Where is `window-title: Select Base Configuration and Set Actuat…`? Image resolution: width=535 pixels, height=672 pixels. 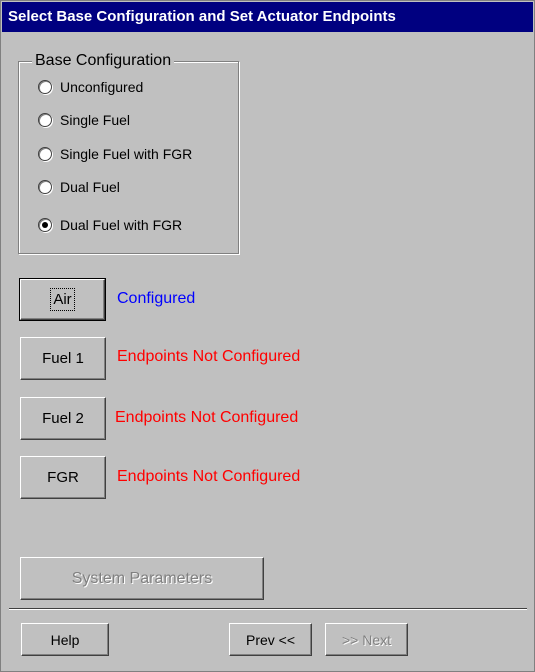 window-title: Select Base Configuration and Set Actuat… is located at coordinates (202, 16).